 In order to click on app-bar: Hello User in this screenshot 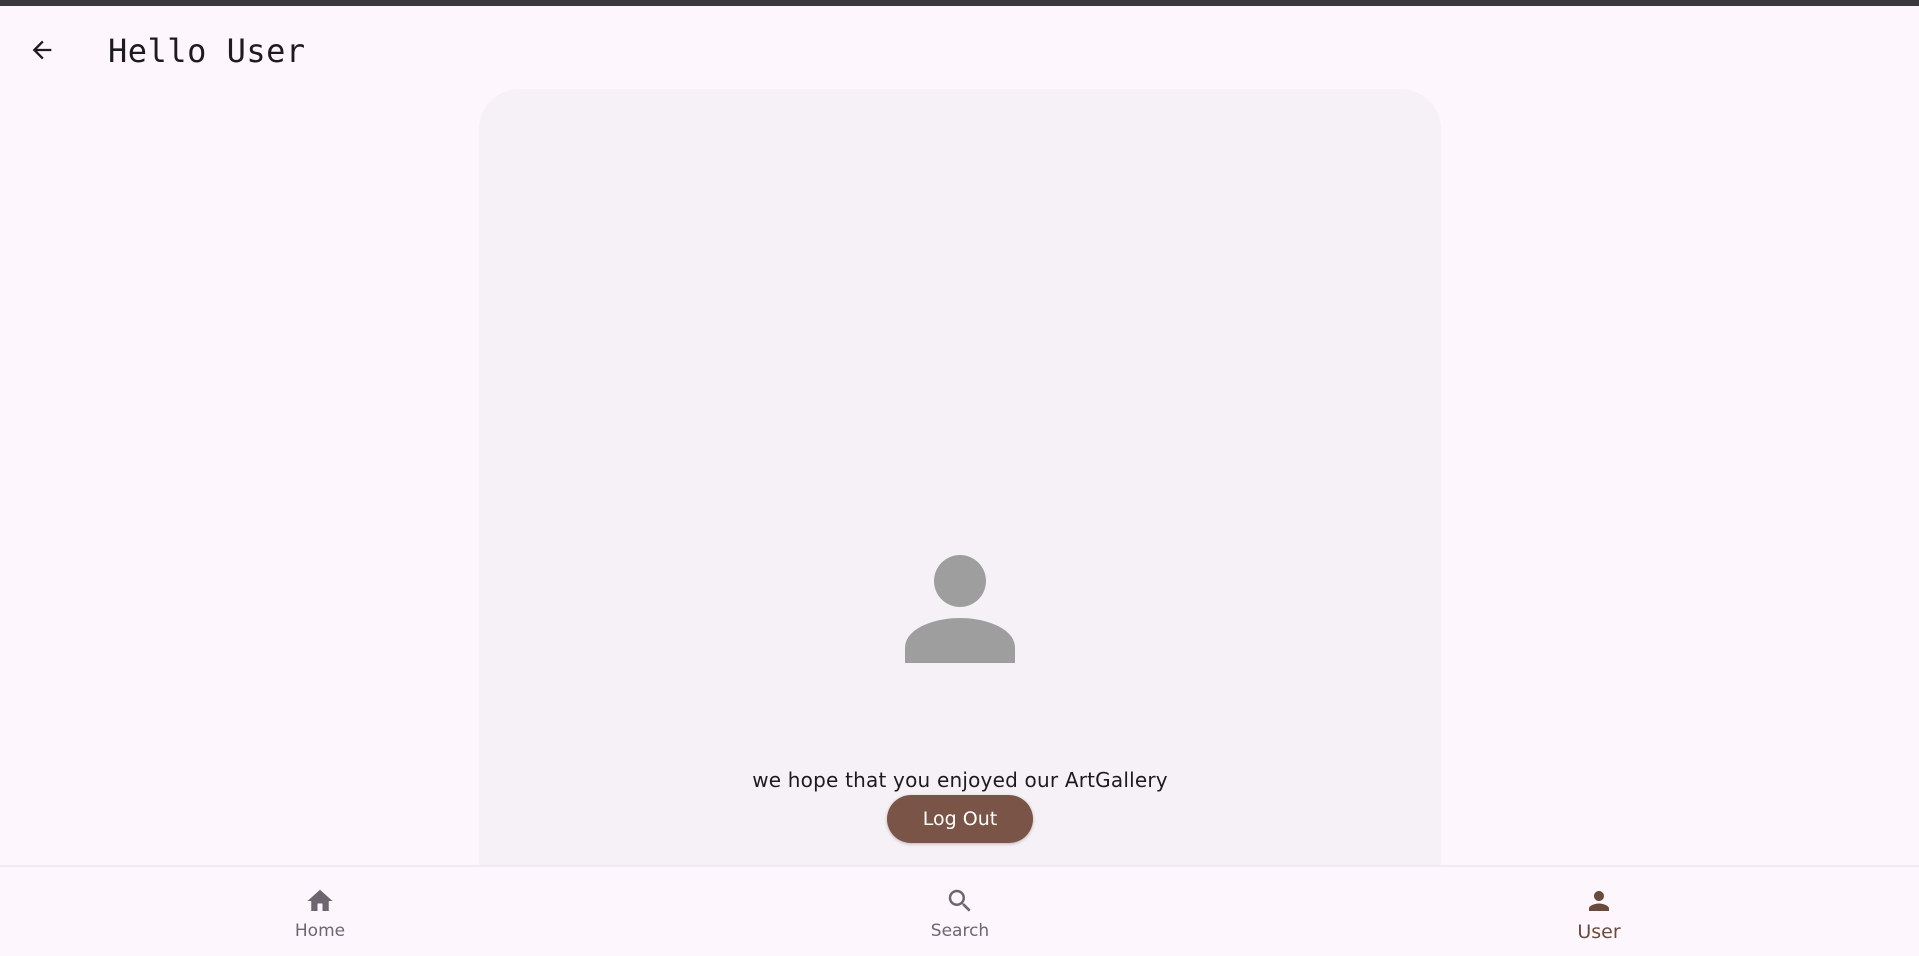, I will do `click(959, 50)`.